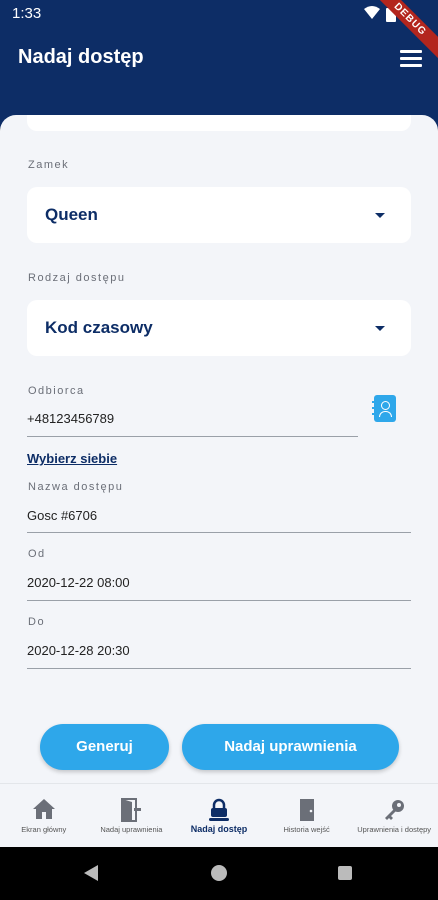  I want to click on nav-item-grant-permissions: Nadaj uprawnienia, so click(132, 815).